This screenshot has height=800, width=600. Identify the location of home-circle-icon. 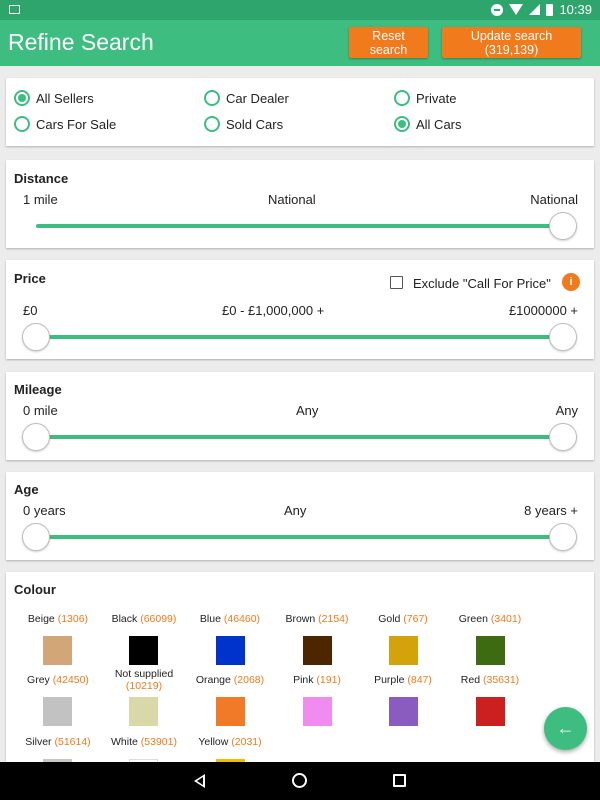
(299, 780).